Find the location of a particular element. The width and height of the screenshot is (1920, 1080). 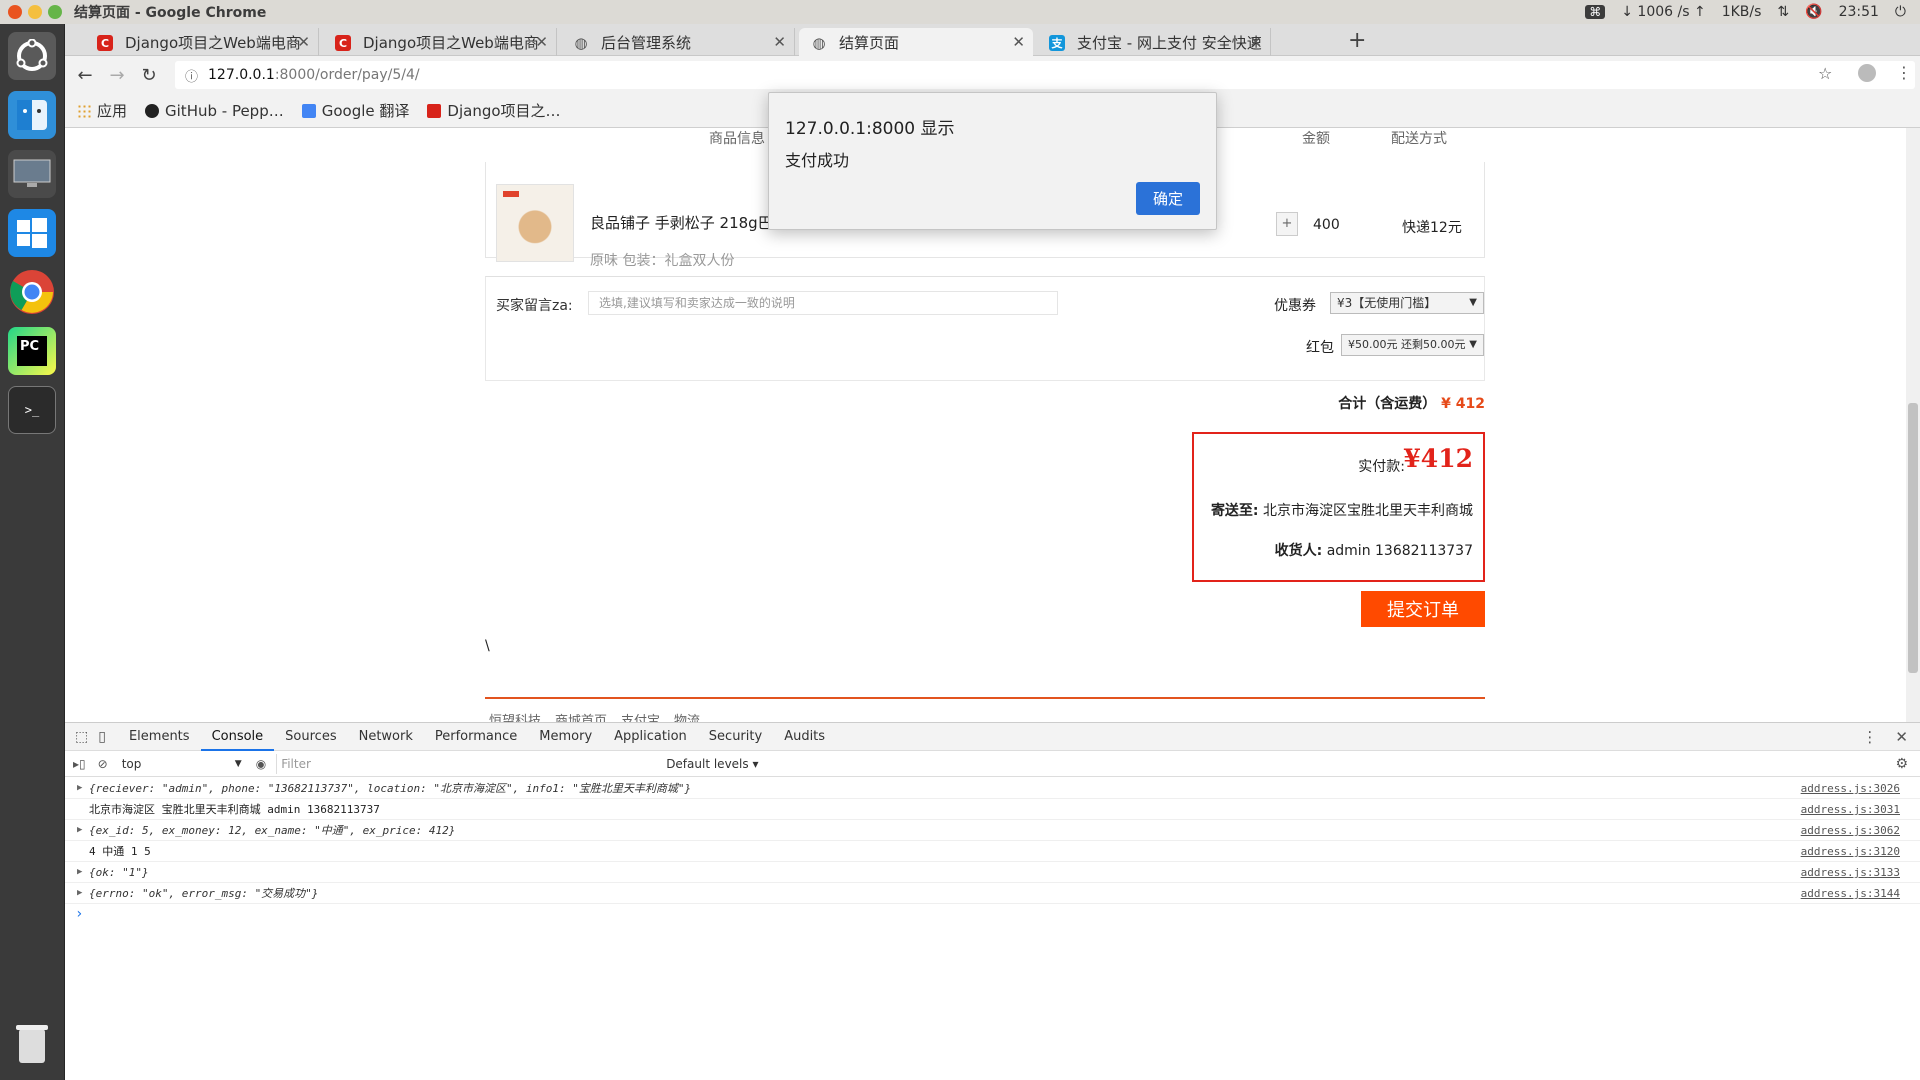

log-entry: 4 中通 1 5 address.js:3120 is located at coordinates (992, 851).